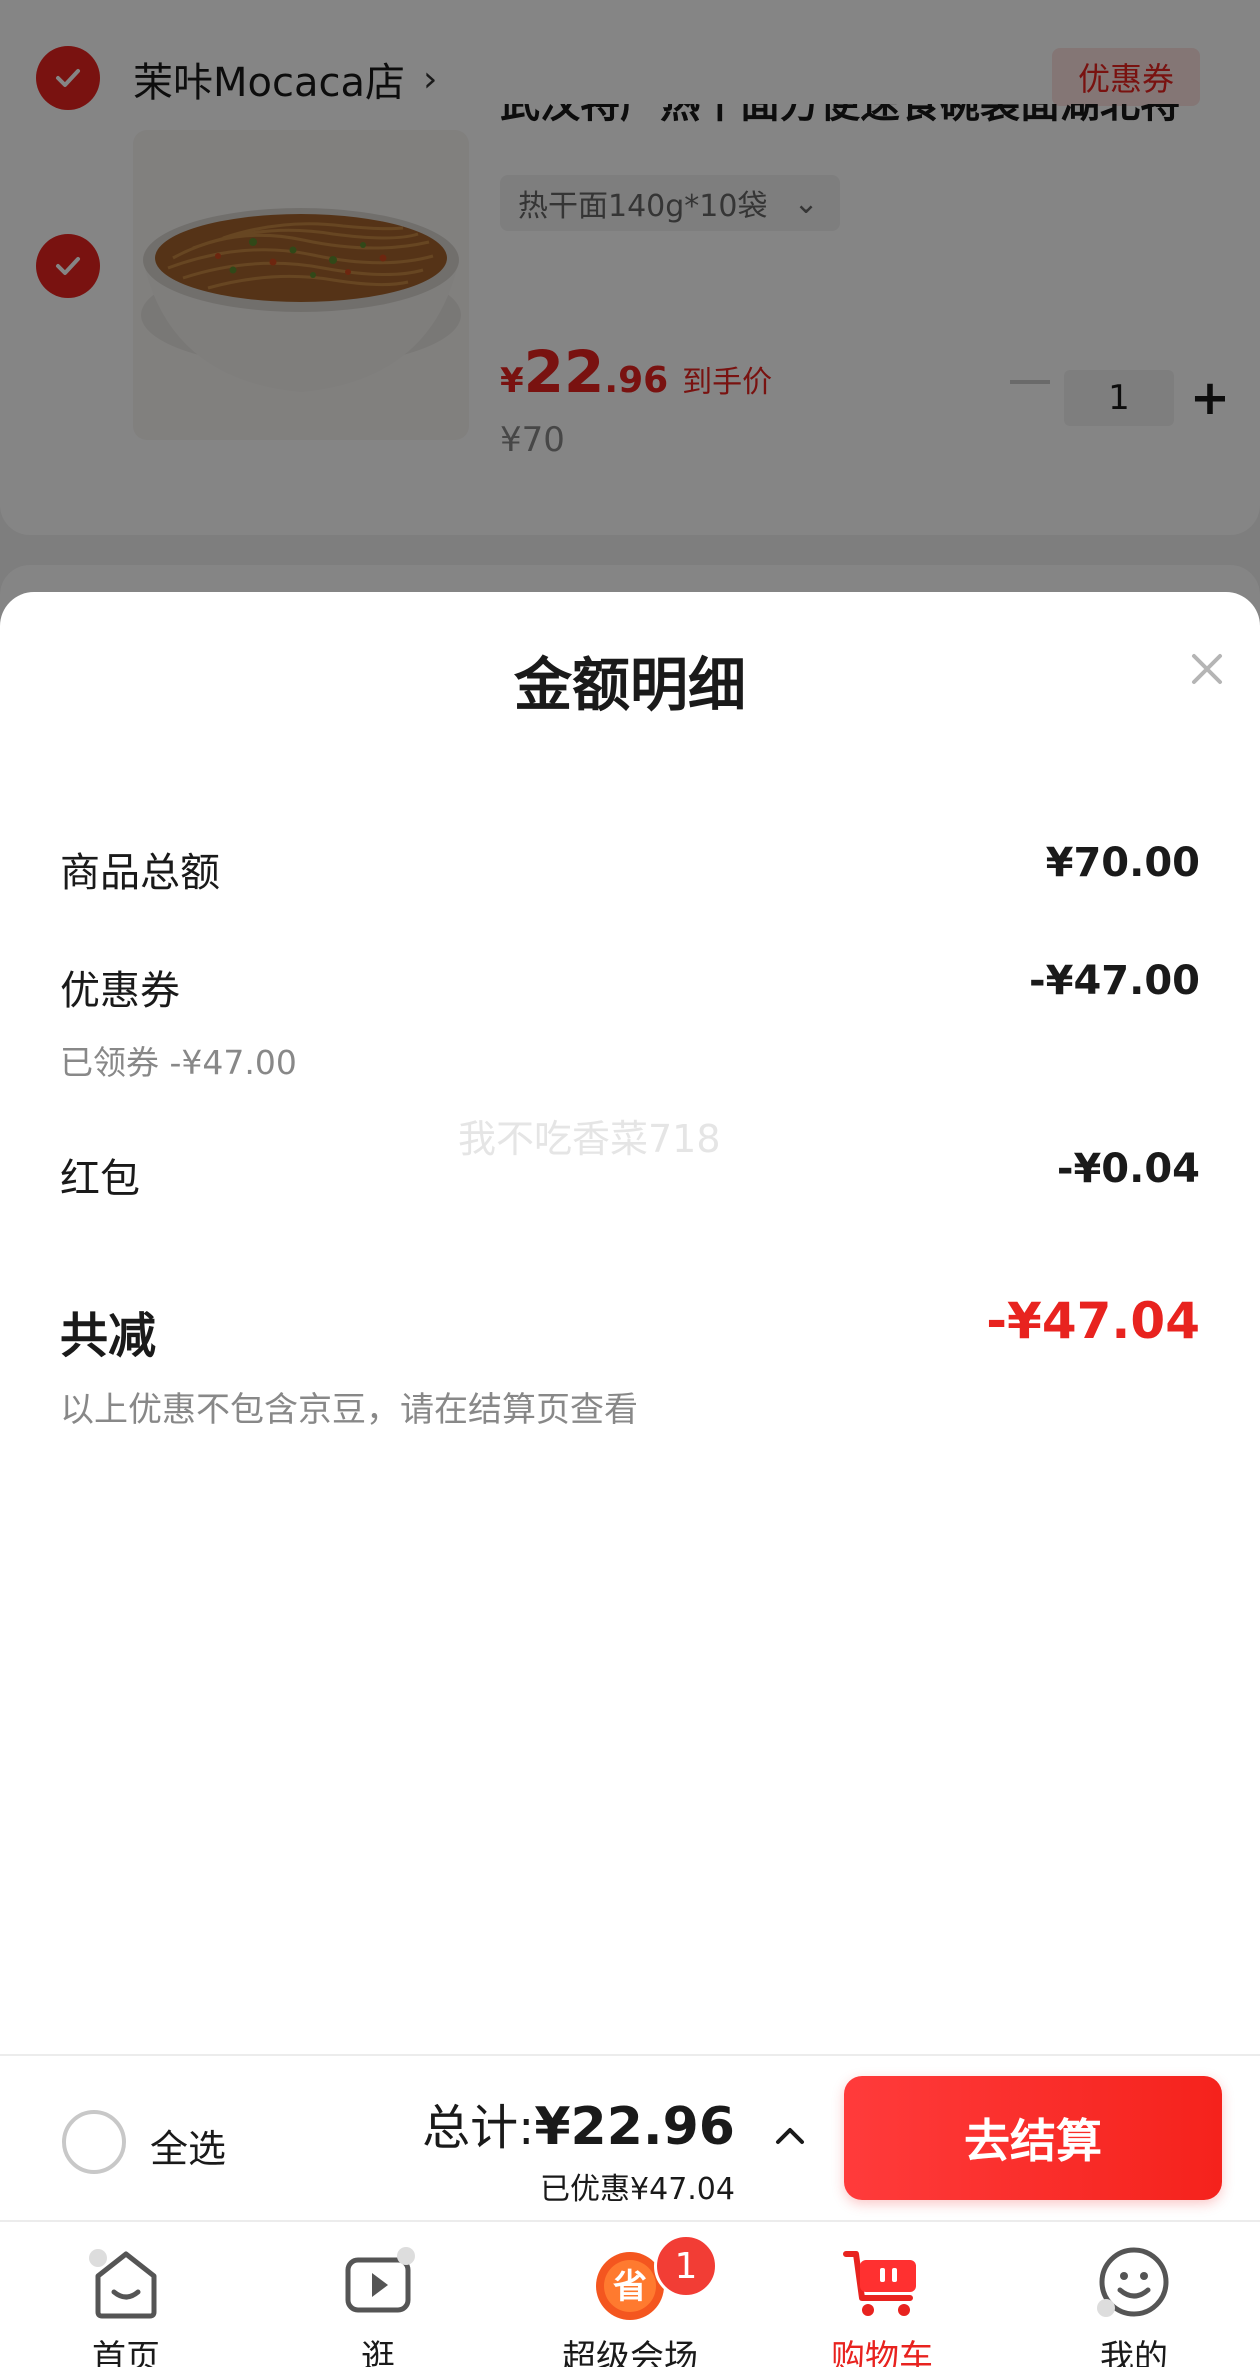  I want to click on red-packet-label: 红包, so click(100, 1179).